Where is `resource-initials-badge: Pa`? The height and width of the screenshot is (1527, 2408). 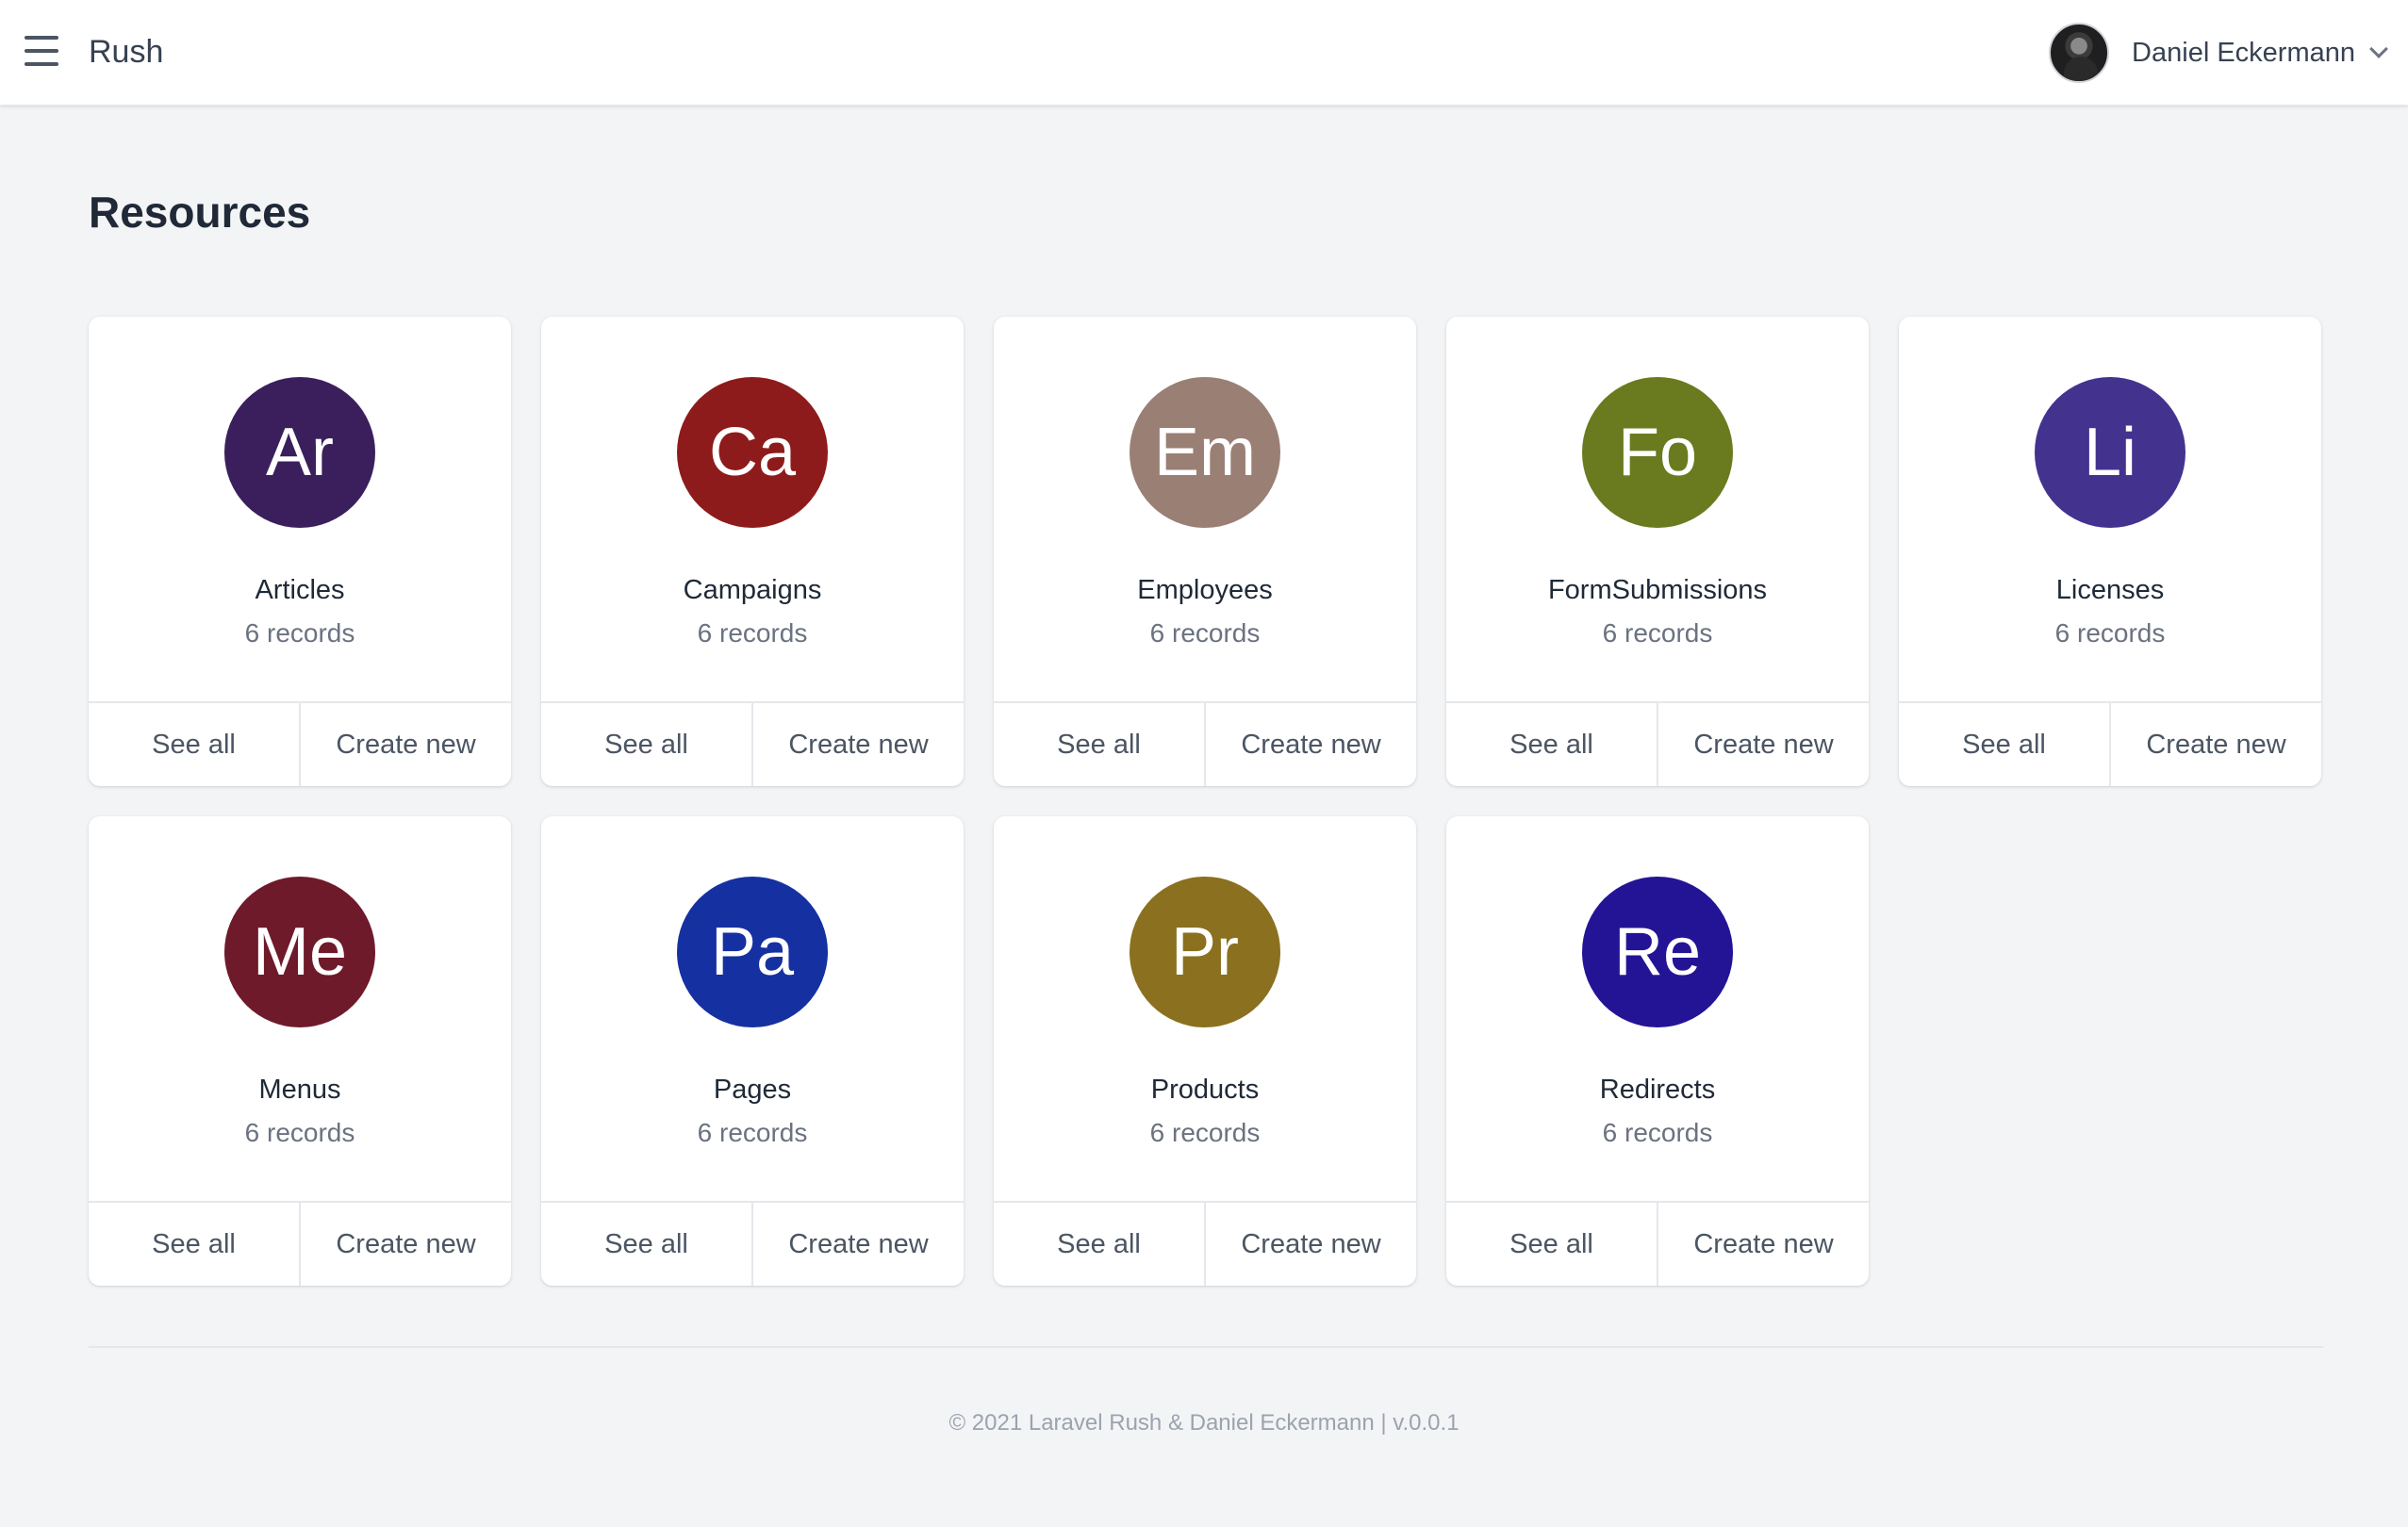
resource-initials-badge: Pa is located at coordinates (752, 952).